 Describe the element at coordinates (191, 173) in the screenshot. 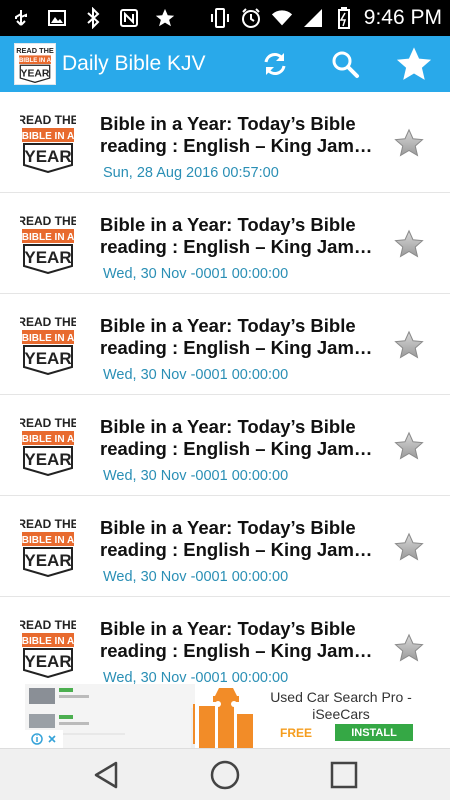

I see `item-date: Sun, 28 Aug 2016 00:57:00` at that location.